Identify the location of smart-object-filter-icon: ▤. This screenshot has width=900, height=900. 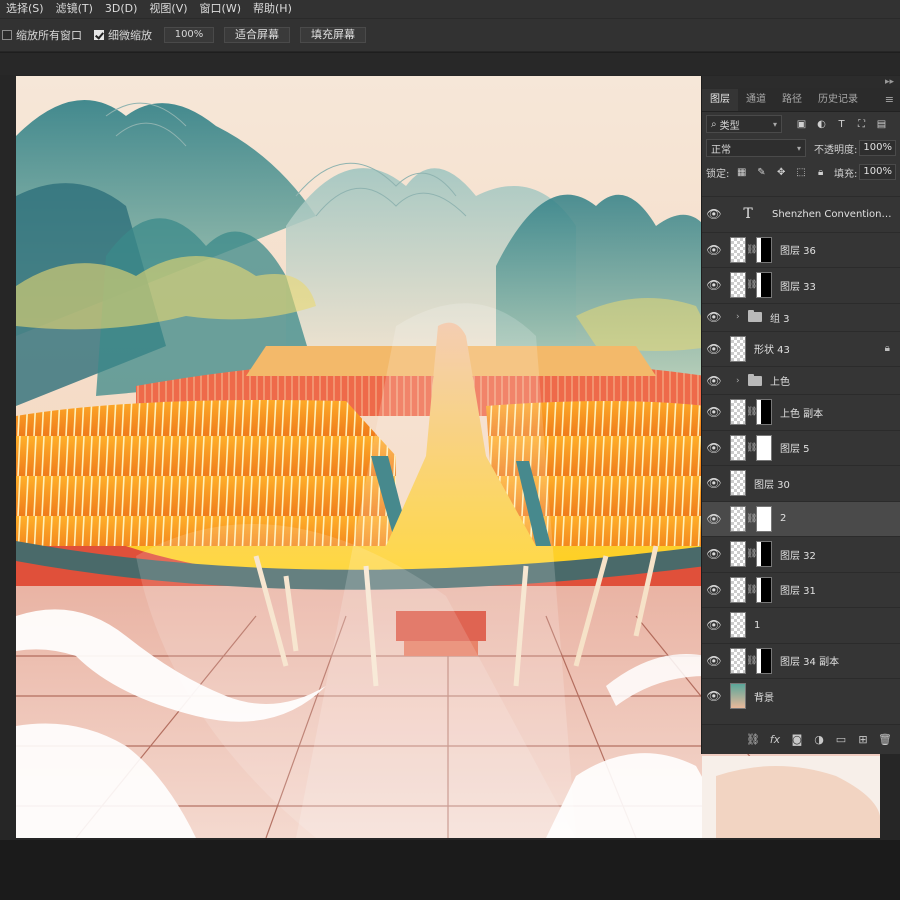
(881, 124).